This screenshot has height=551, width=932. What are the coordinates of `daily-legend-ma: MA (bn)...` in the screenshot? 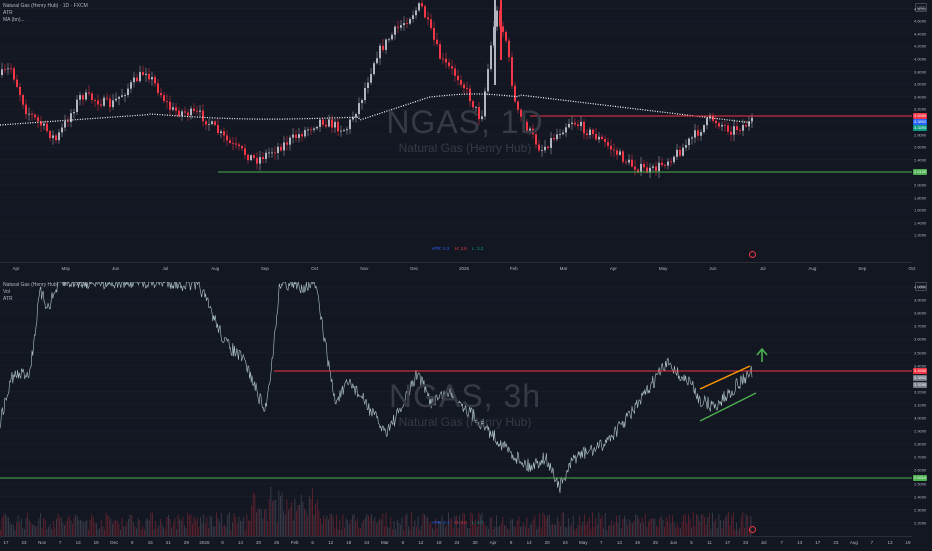 It's located at (45, 20).